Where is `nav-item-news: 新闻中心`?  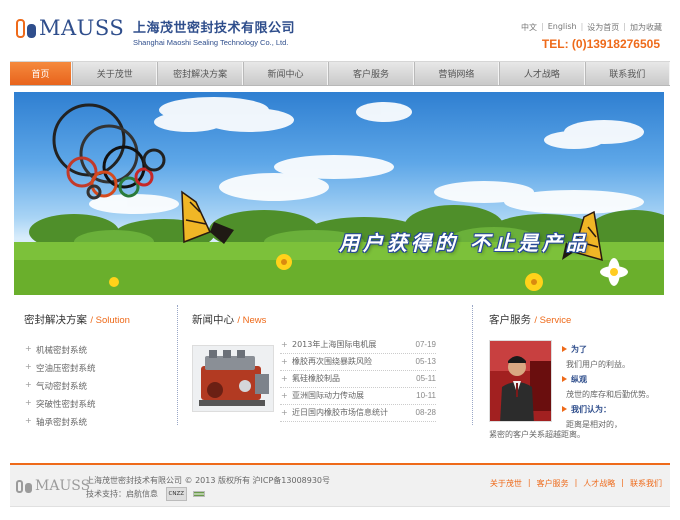
nav-item-news: 新闻中心 is located at coordinates (285, 73).